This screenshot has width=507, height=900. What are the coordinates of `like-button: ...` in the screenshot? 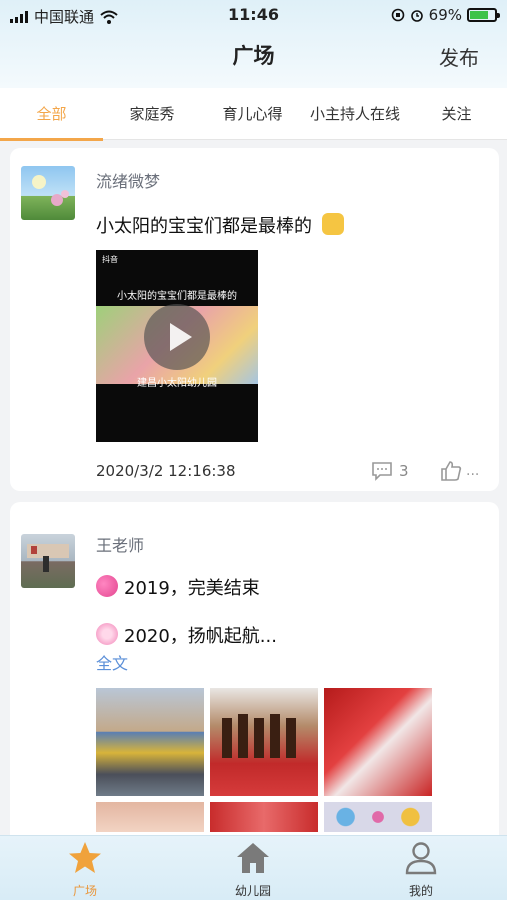 It's located at (459, 471).